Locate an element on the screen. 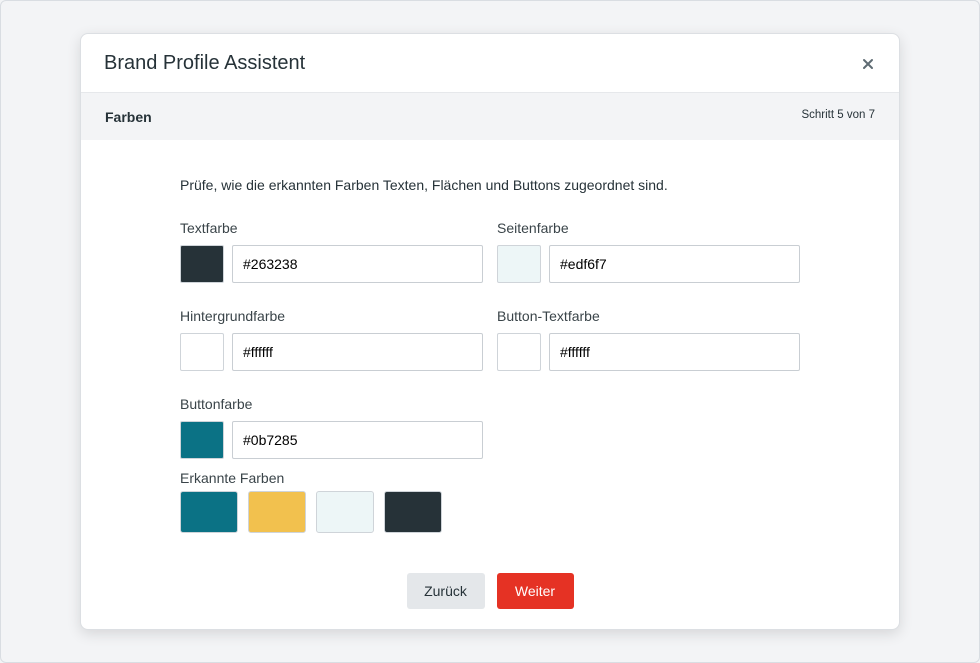 This screenshot has height=663, width=980. next-button: Weiter is located at coordinates (535, 591).